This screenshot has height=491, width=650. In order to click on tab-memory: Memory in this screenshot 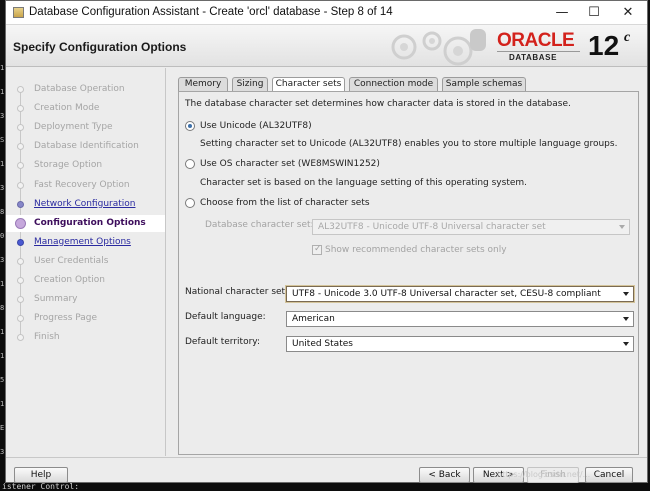, I will do `click(203, 84)`.